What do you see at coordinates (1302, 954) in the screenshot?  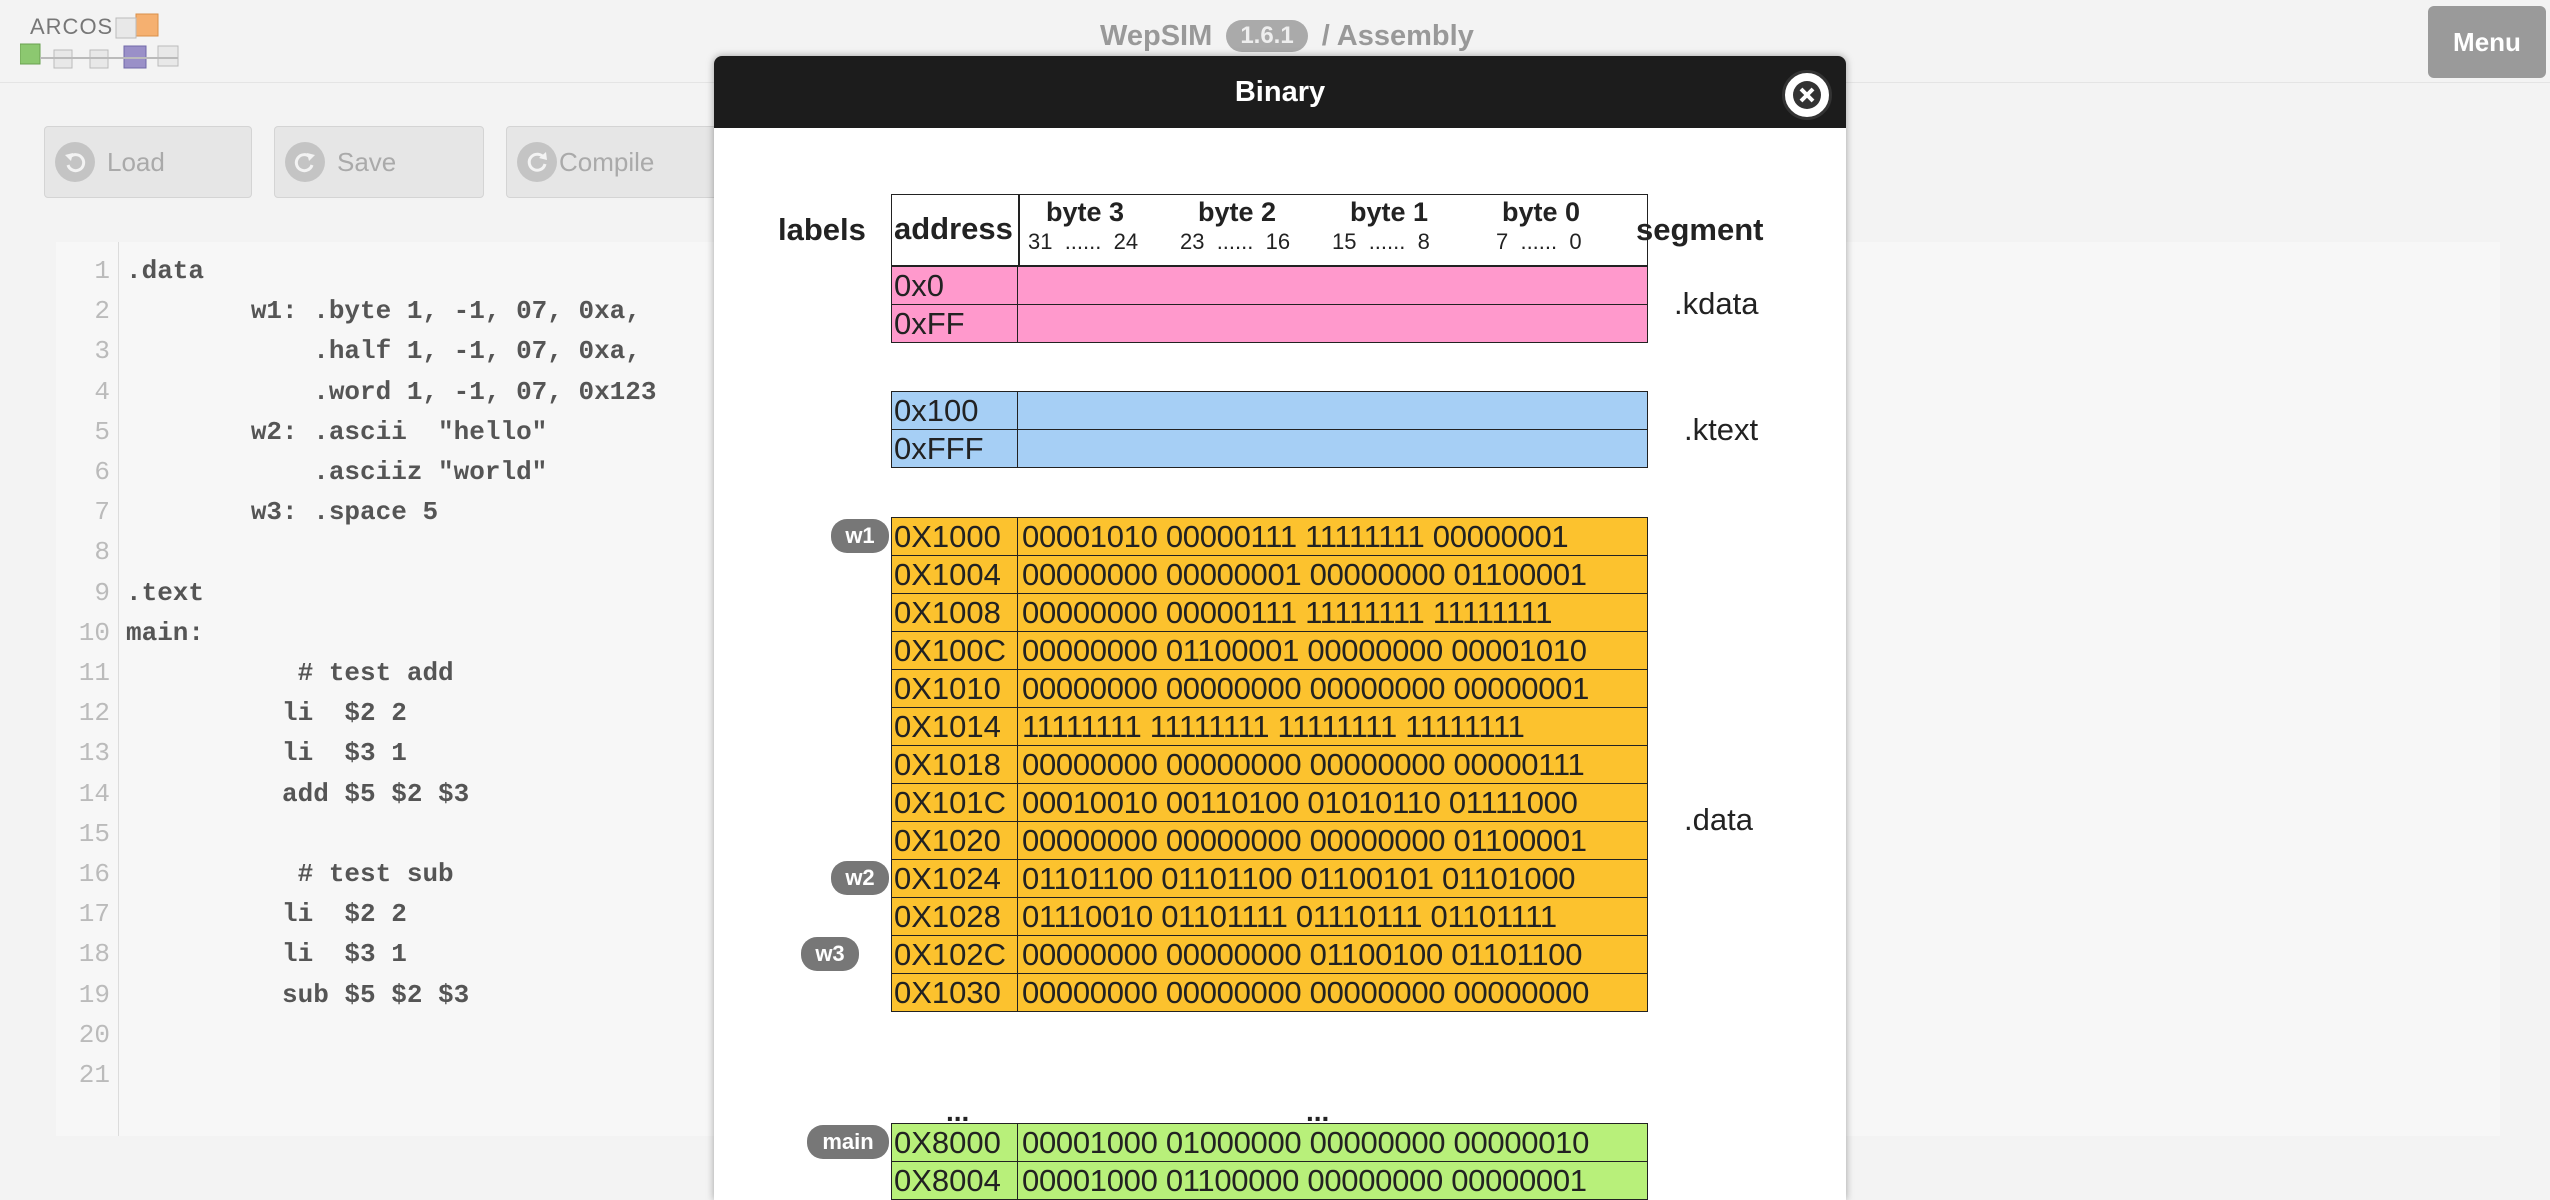 I see `memory-value: 00000000 00000000 01100100 01101100` at bounding box center [1302, 954].